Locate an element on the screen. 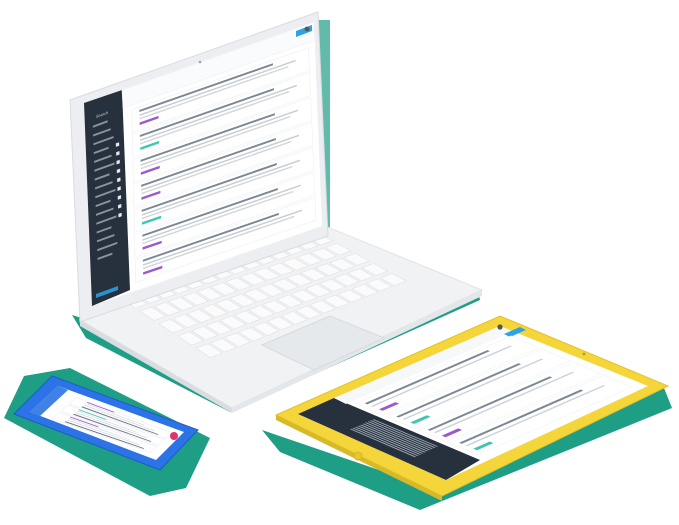  phone is located at coordinates (107, 432).